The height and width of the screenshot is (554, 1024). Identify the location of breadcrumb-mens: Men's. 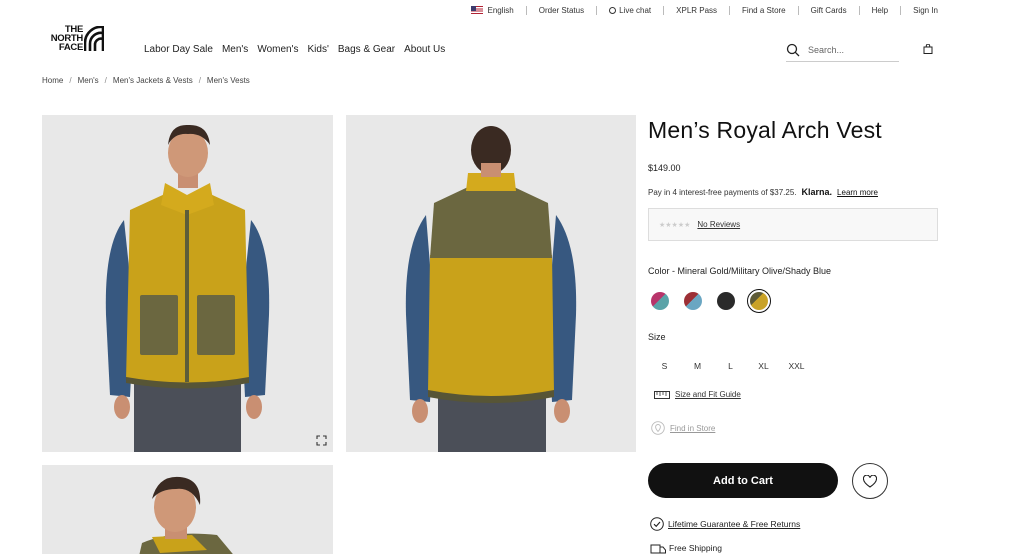
(88, 80).